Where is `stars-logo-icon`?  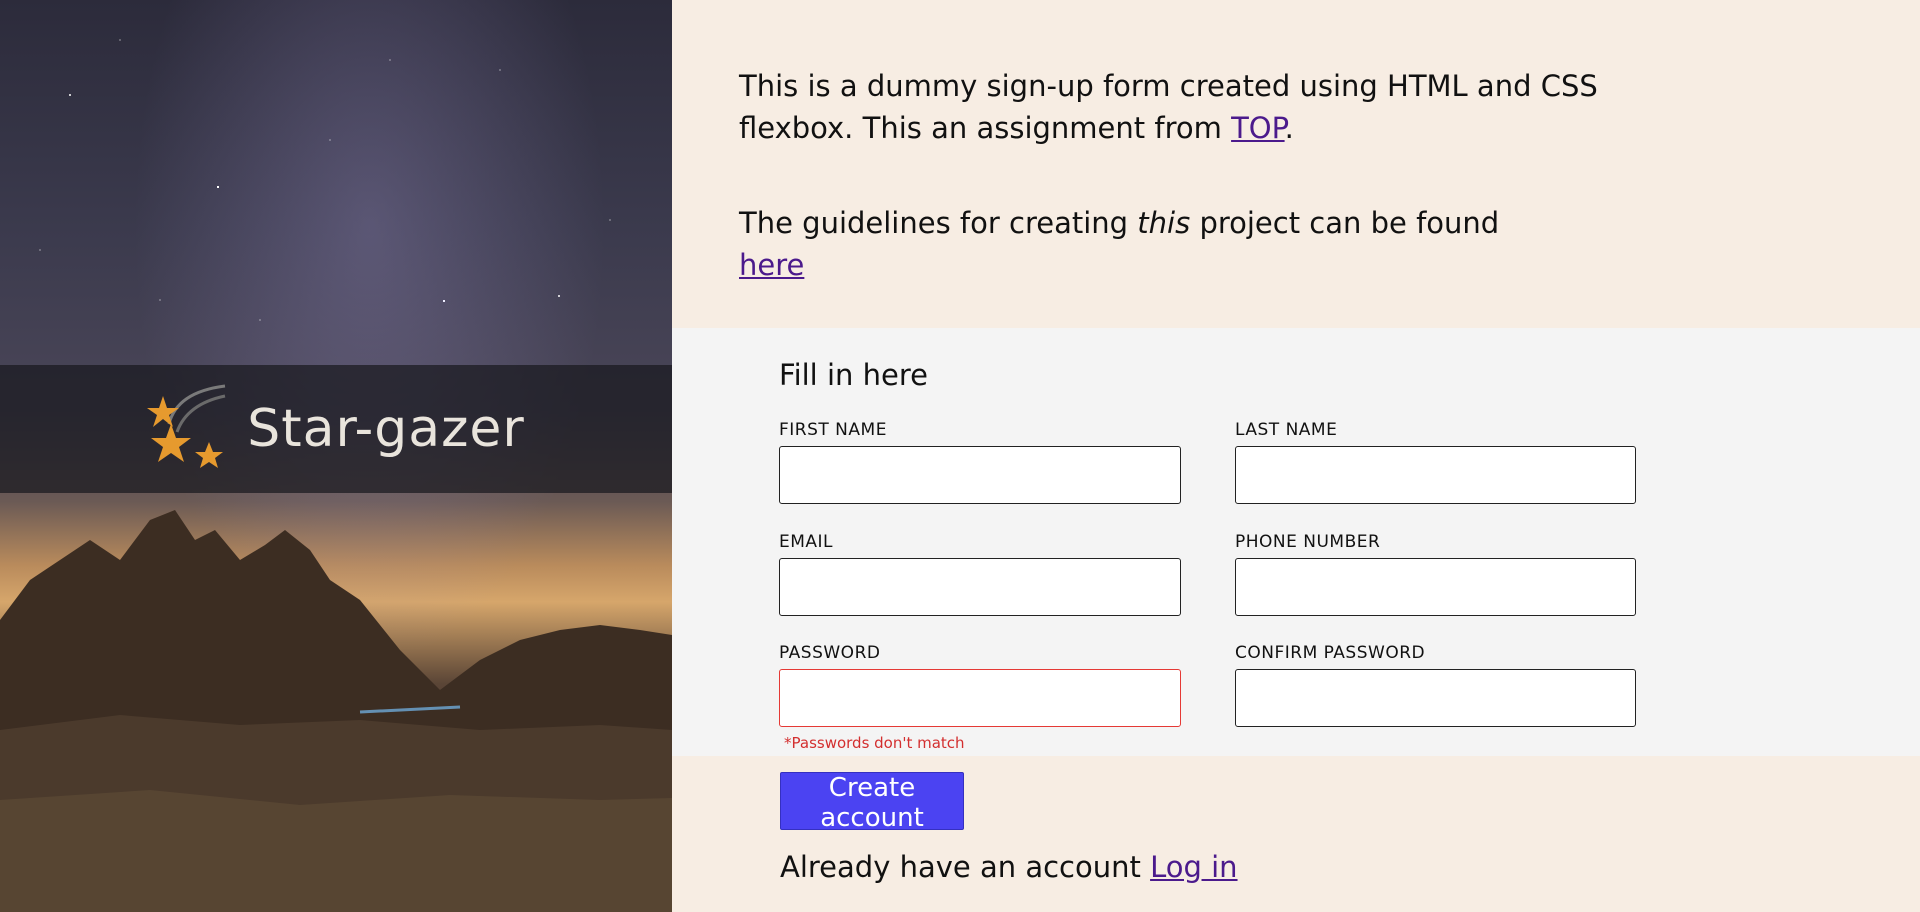 stars-logo-icon is located at coordinates (186, 426).